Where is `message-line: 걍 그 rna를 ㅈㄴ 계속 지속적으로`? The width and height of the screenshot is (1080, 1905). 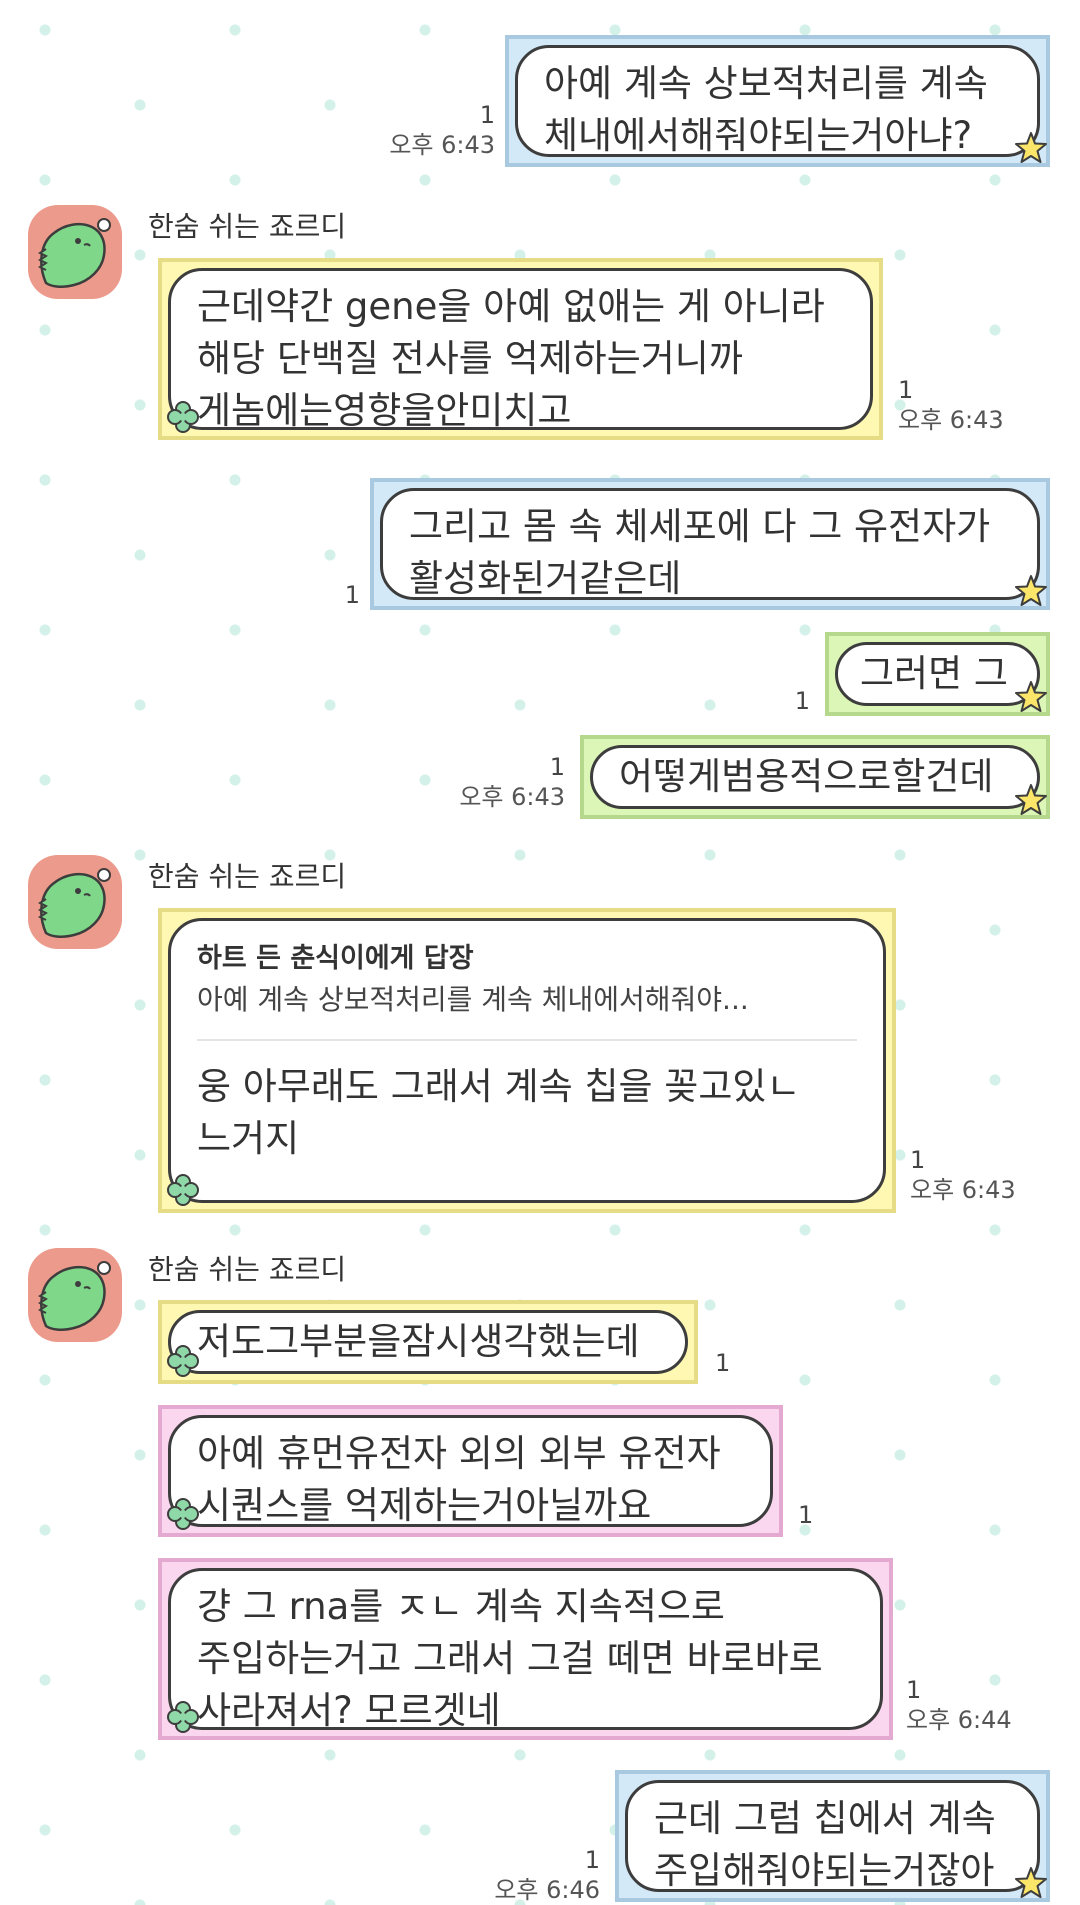
message-line: 걍 그 rna를 ㅈㄴ 계속 지속적으로 is located at coordinates (461, 1606).